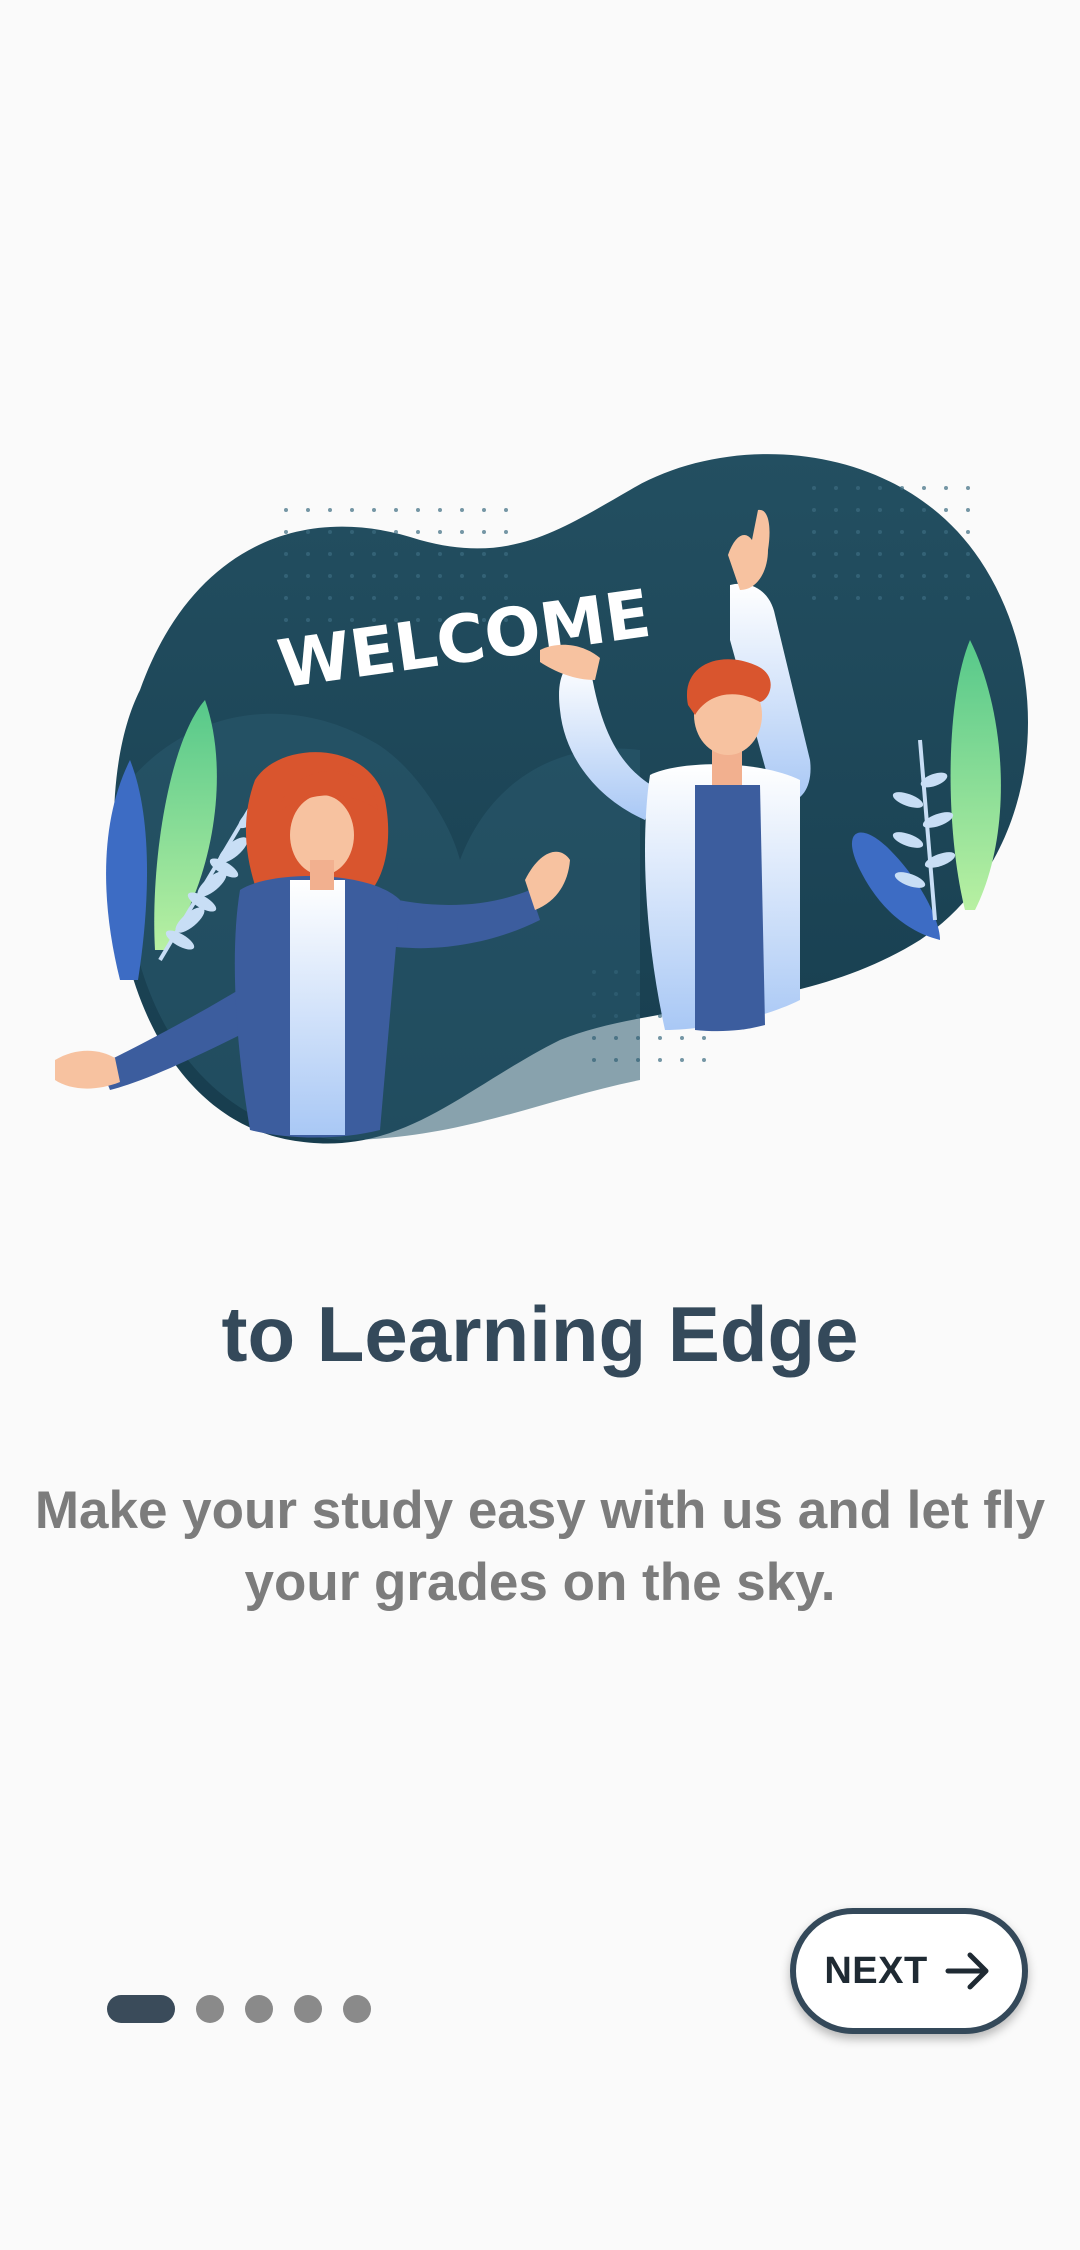 This screenshot has width=1080, height=2250. What do you see at coordinates (540, 1334) in the screenshot?
I see `onboarding-title: to Learning Edge` at bounding box center [540, 1334].